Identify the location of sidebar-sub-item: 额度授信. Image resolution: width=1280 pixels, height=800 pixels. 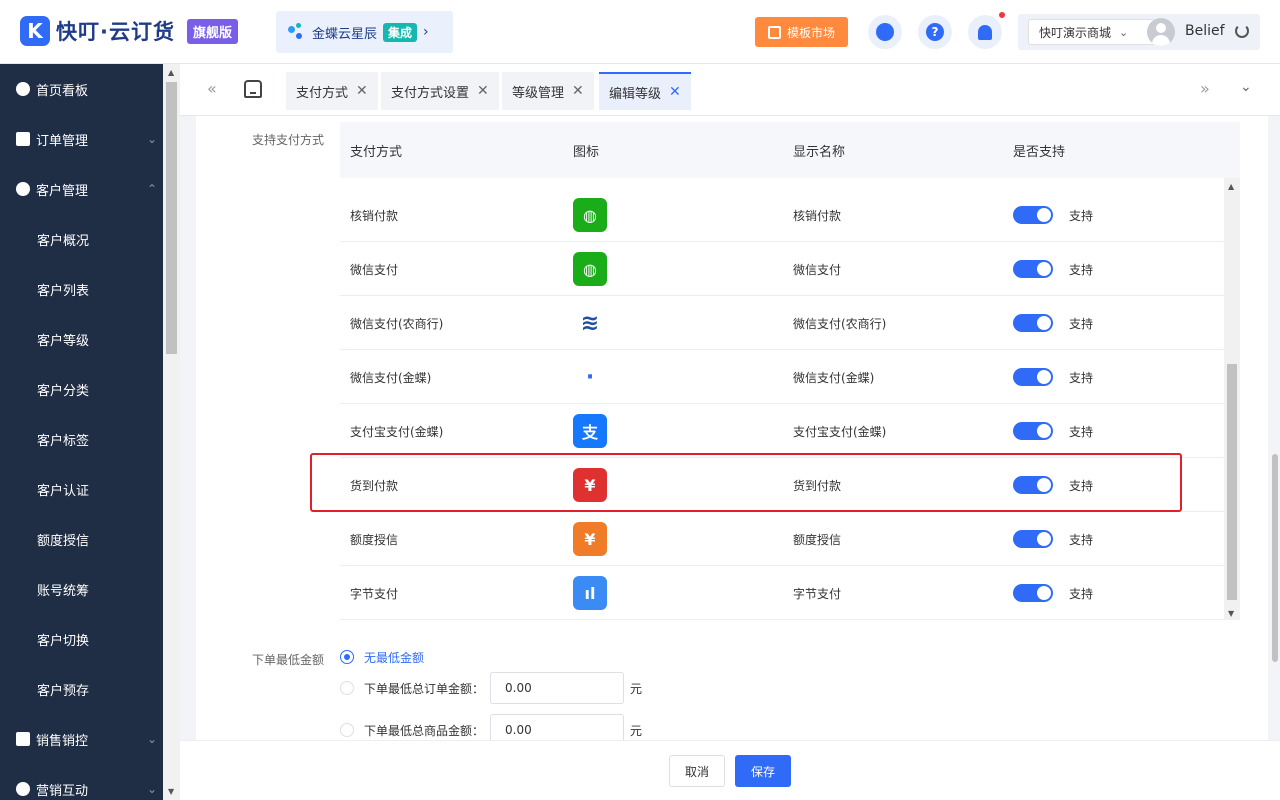
(81, 539).